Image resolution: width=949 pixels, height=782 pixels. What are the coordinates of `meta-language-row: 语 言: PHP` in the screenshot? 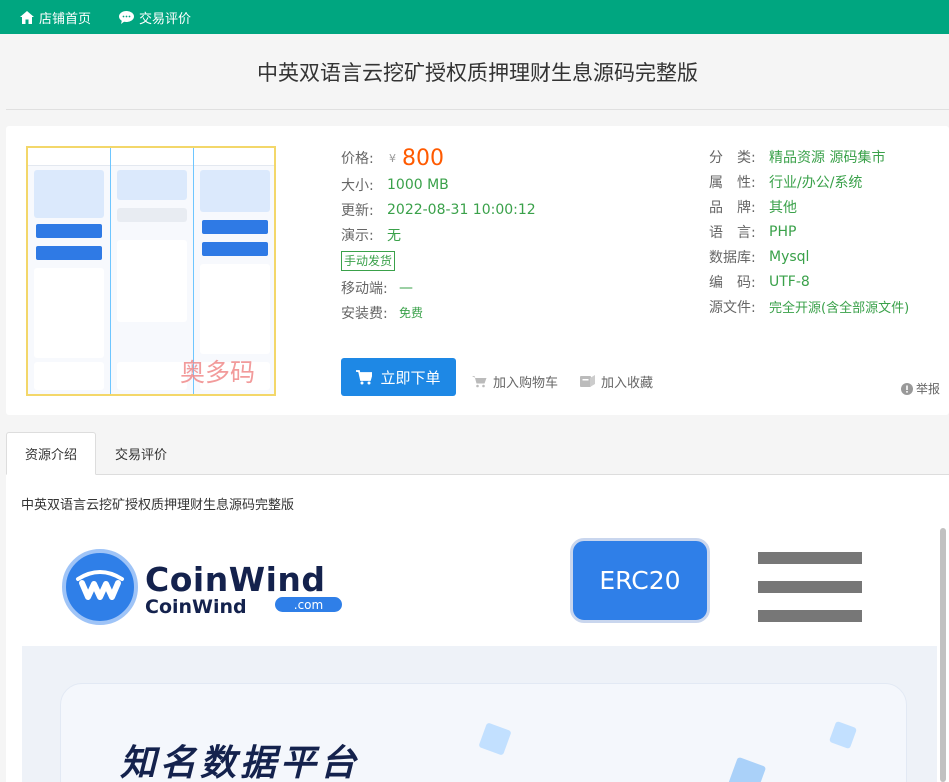 It's located at (826, 231).